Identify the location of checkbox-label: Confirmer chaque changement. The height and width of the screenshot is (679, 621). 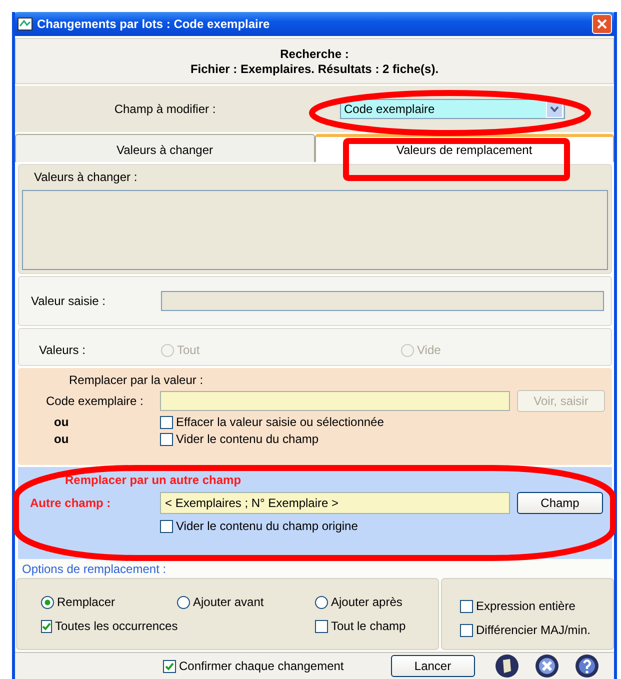
(261, 666).